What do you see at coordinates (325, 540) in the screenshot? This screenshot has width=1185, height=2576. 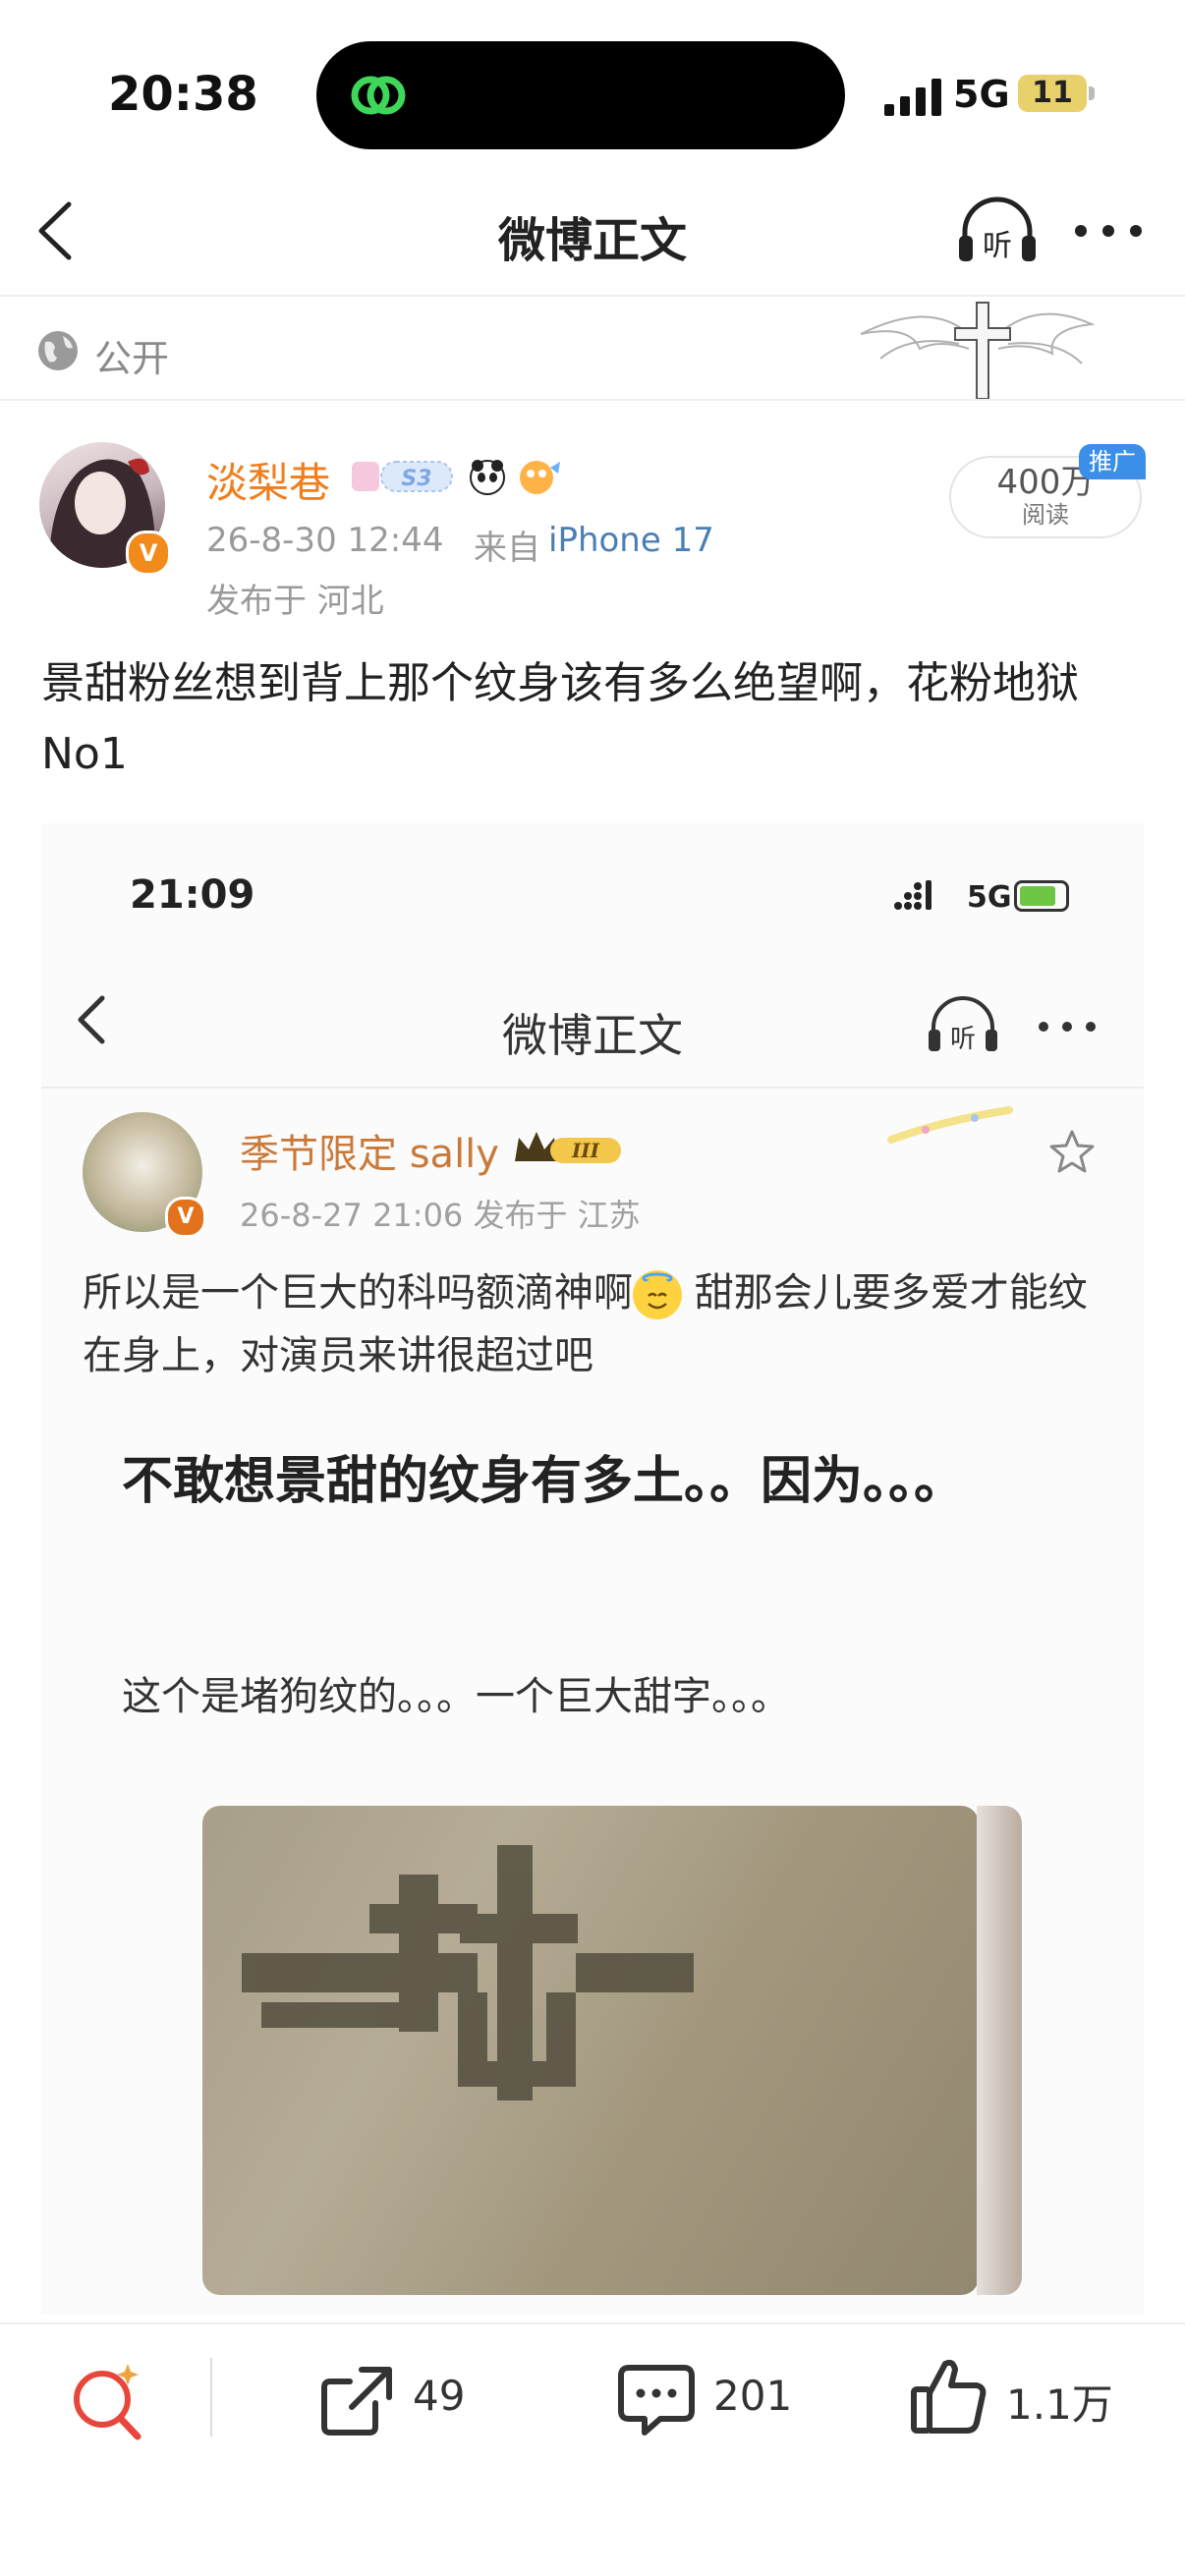 I see `post-time: 26-8-30 12:44` at bounding box center [325, 540].